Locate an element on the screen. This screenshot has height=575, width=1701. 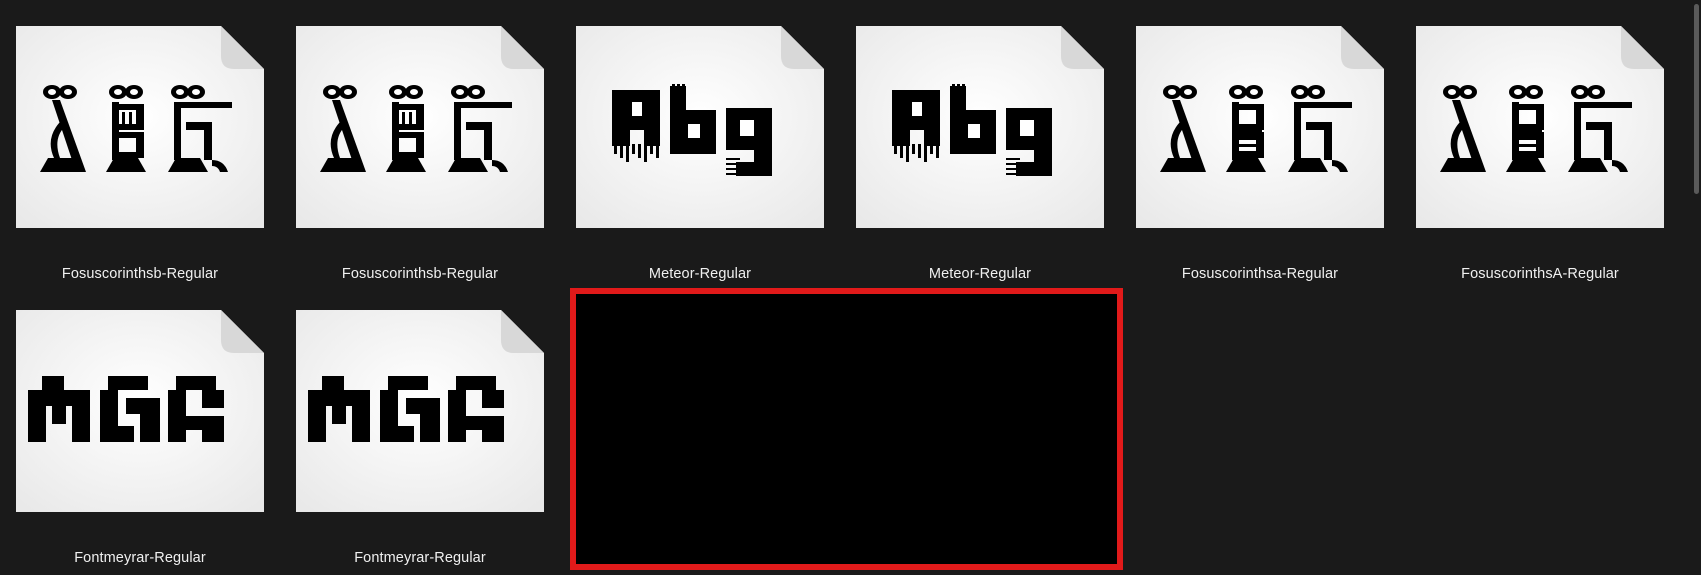
file-name-label: FosuscorinthsA-Regular is located at coordinates (1540, 274).